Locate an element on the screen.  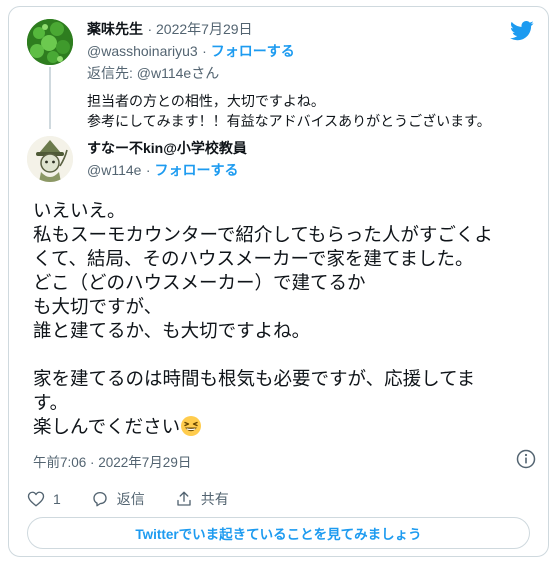
tweet-text-line: す。 is located at coordinates (51, 402).